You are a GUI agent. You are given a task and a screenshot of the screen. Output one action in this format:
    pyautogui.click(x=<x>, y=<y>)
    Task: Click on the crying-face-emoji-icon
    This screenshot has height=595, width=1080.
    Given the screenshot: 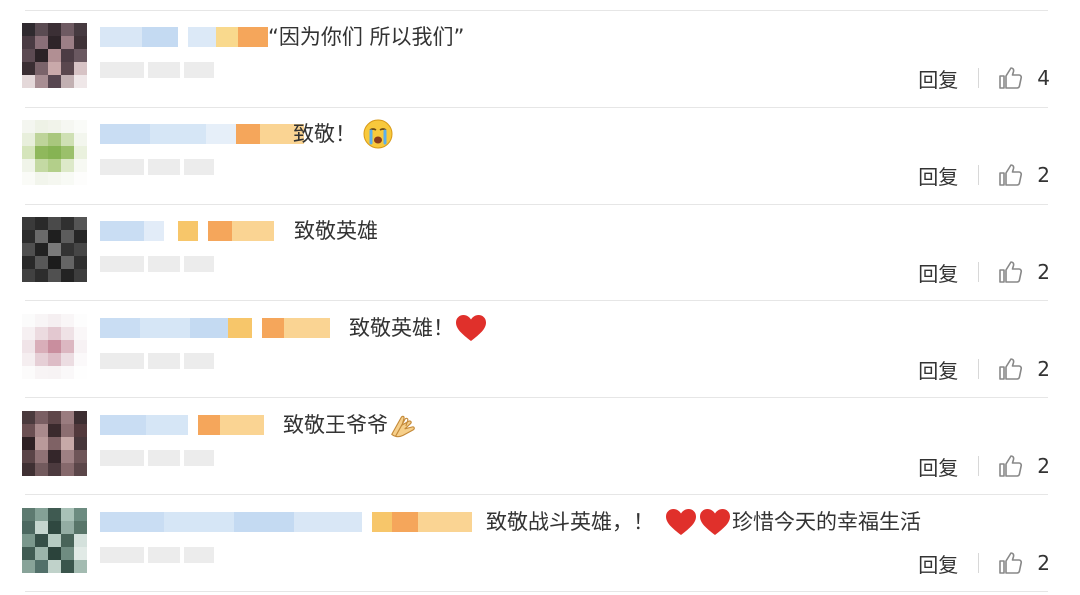 What is the action you would take?
    pyautogui.click(x=378, y=134)
    